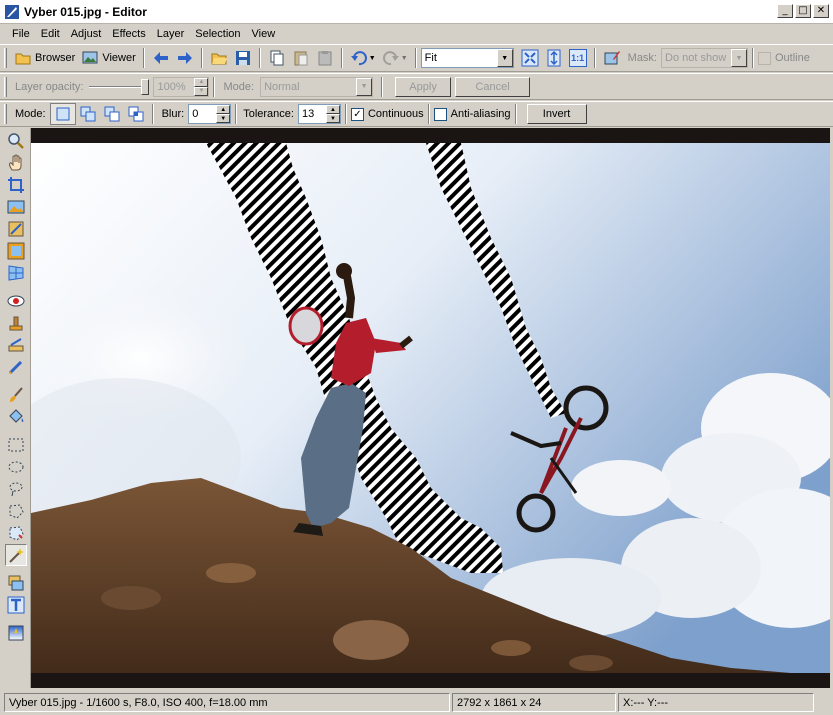 The image size is (833, 715). Describe the element at coordinates (86, 34) in the screenshot. I see `menu-adjust: Adjust` at that location.